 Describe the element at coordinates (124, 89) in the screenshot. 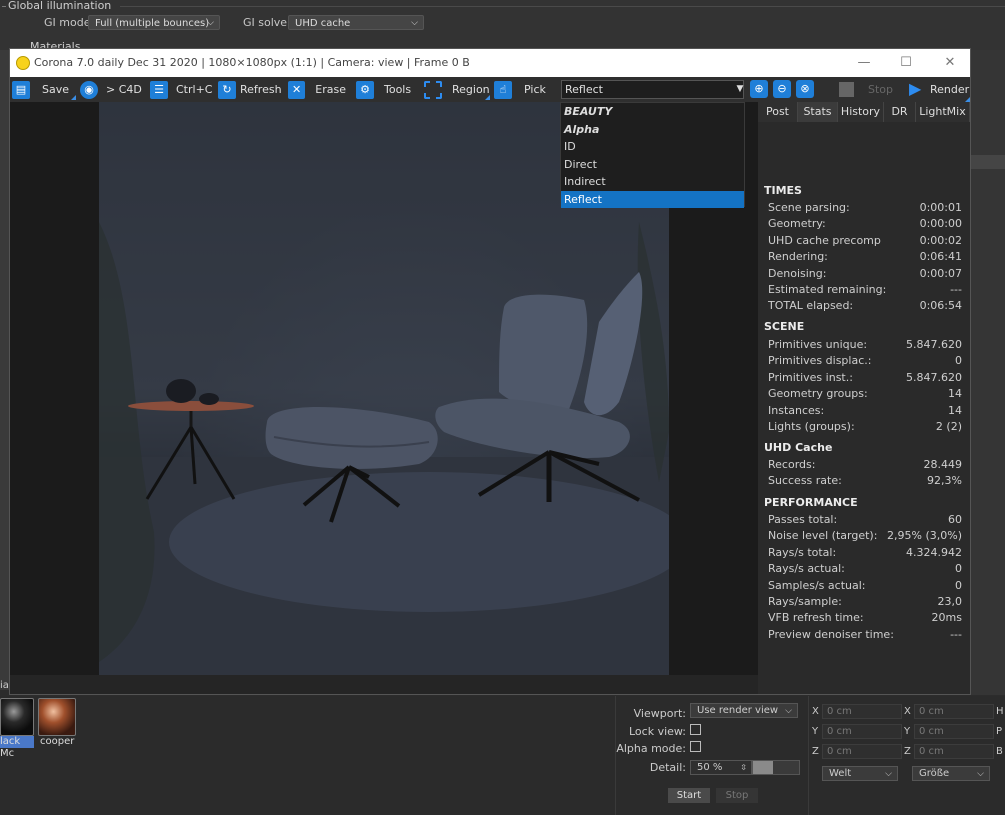

I see `to-c4d-label: > C4D` at that location.